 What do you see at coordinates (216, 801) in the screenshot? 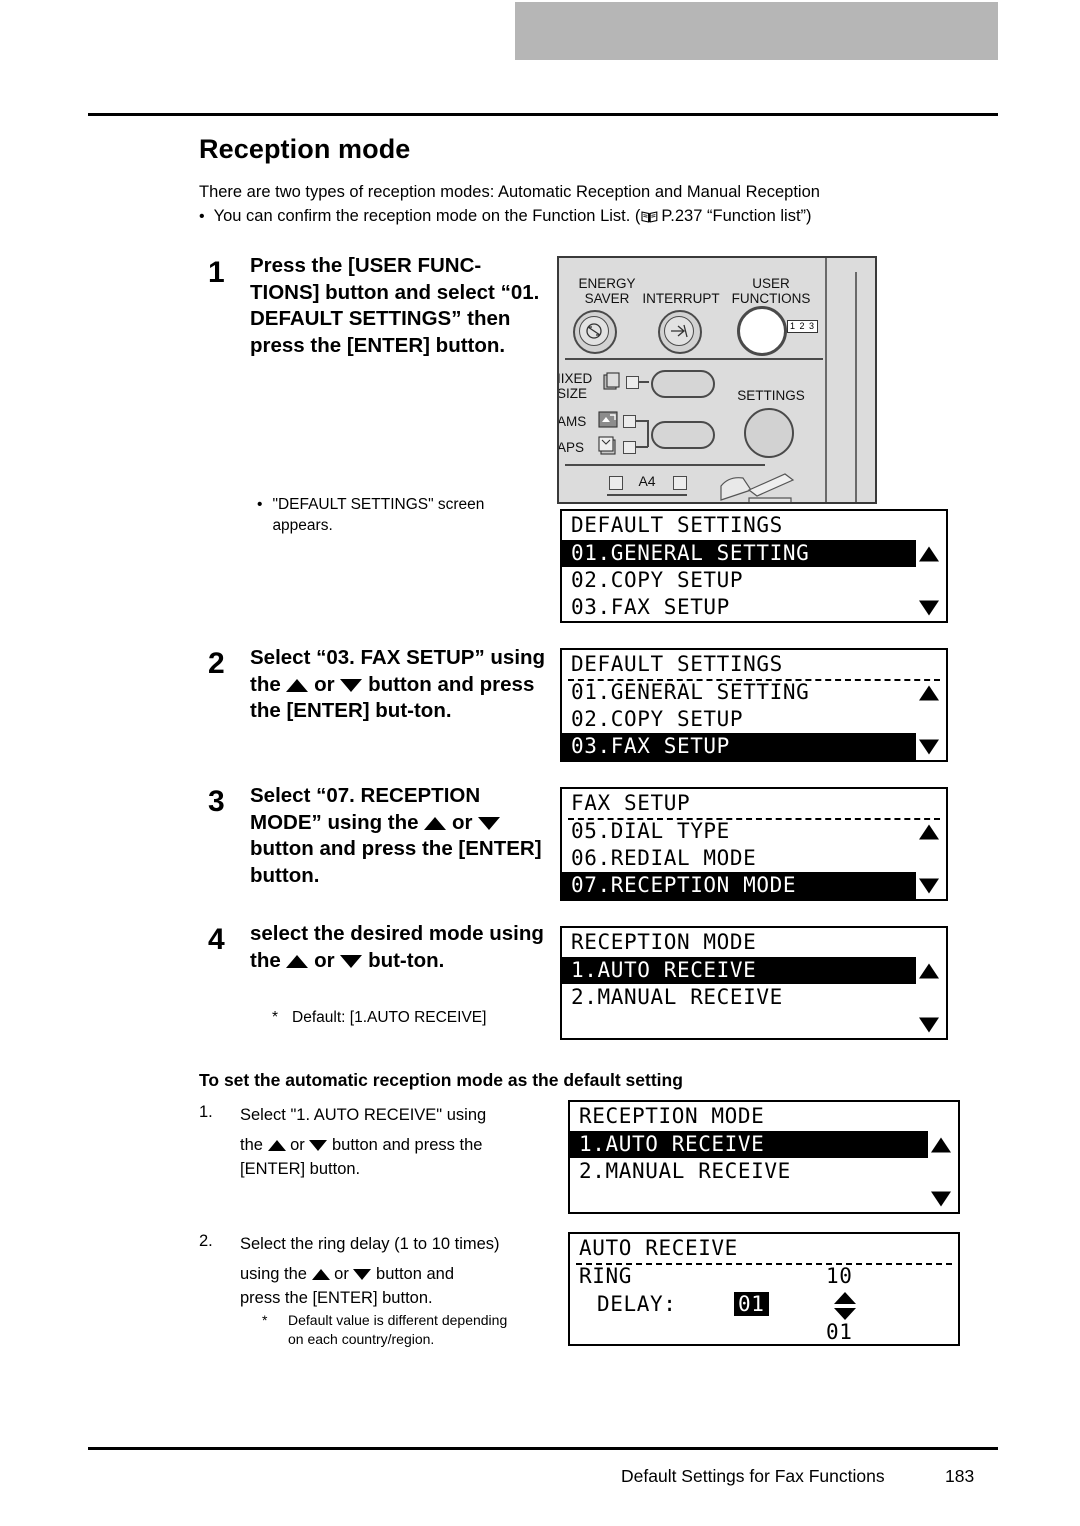
I see `step-3-number: 3` at bounding box center [216, 801].